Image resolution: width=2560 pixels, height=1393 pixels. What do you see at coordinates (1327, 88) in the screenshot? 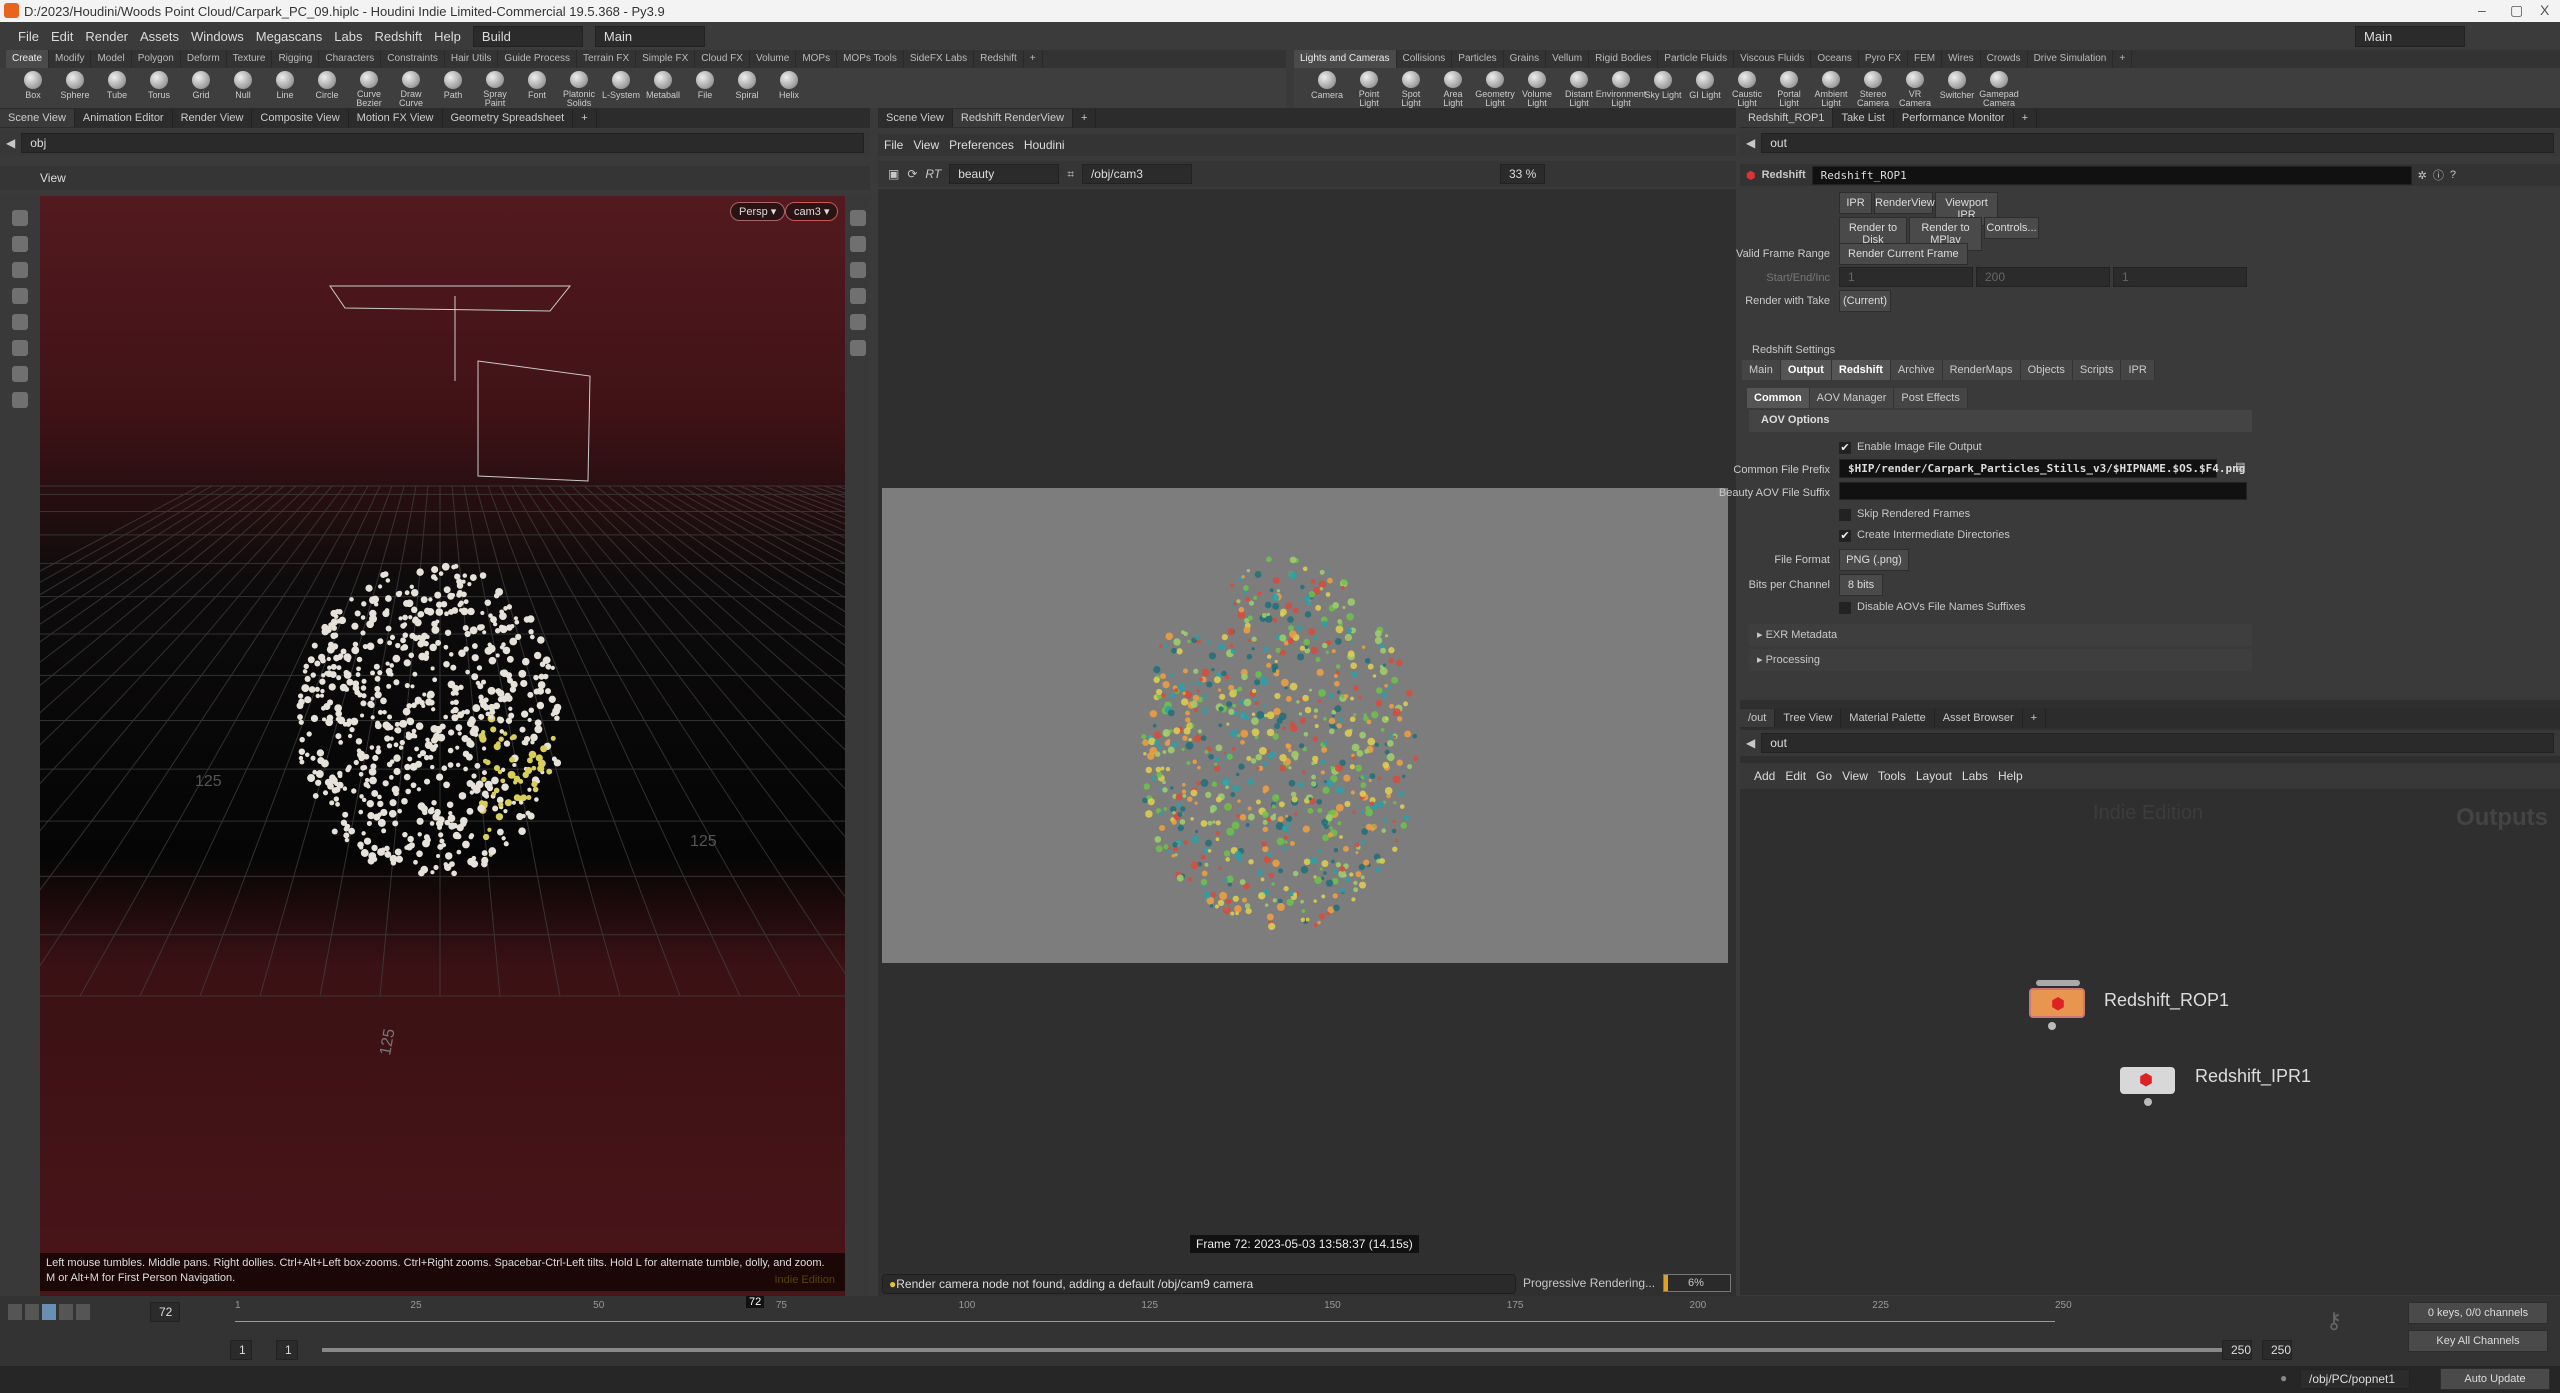
I see `tool-camera: Camera` at bounding box center [1327, 88].